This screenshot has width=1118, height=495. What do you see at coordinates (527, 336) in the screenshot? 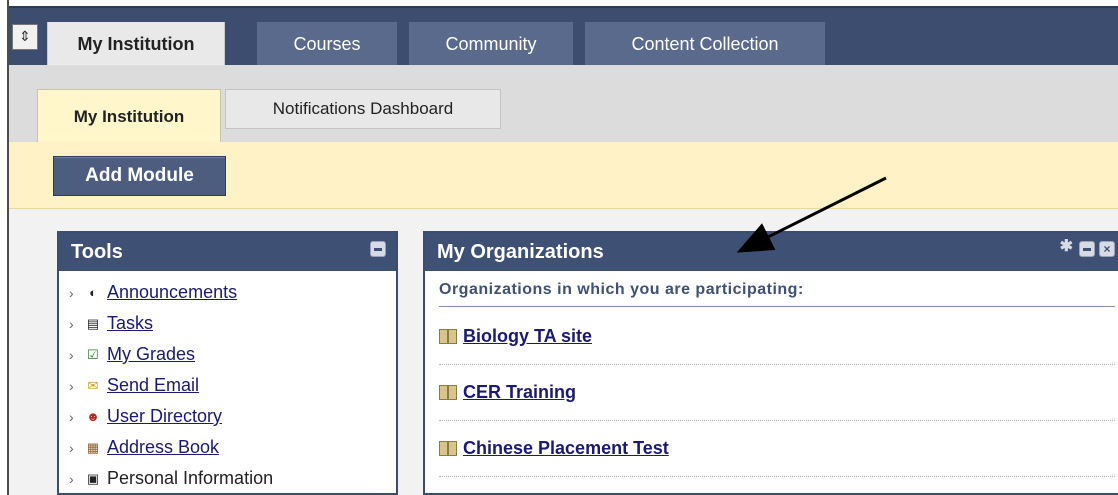
I see `organization-link-biology-ta-site: Biology TA site` at bounding box center [527, 336].